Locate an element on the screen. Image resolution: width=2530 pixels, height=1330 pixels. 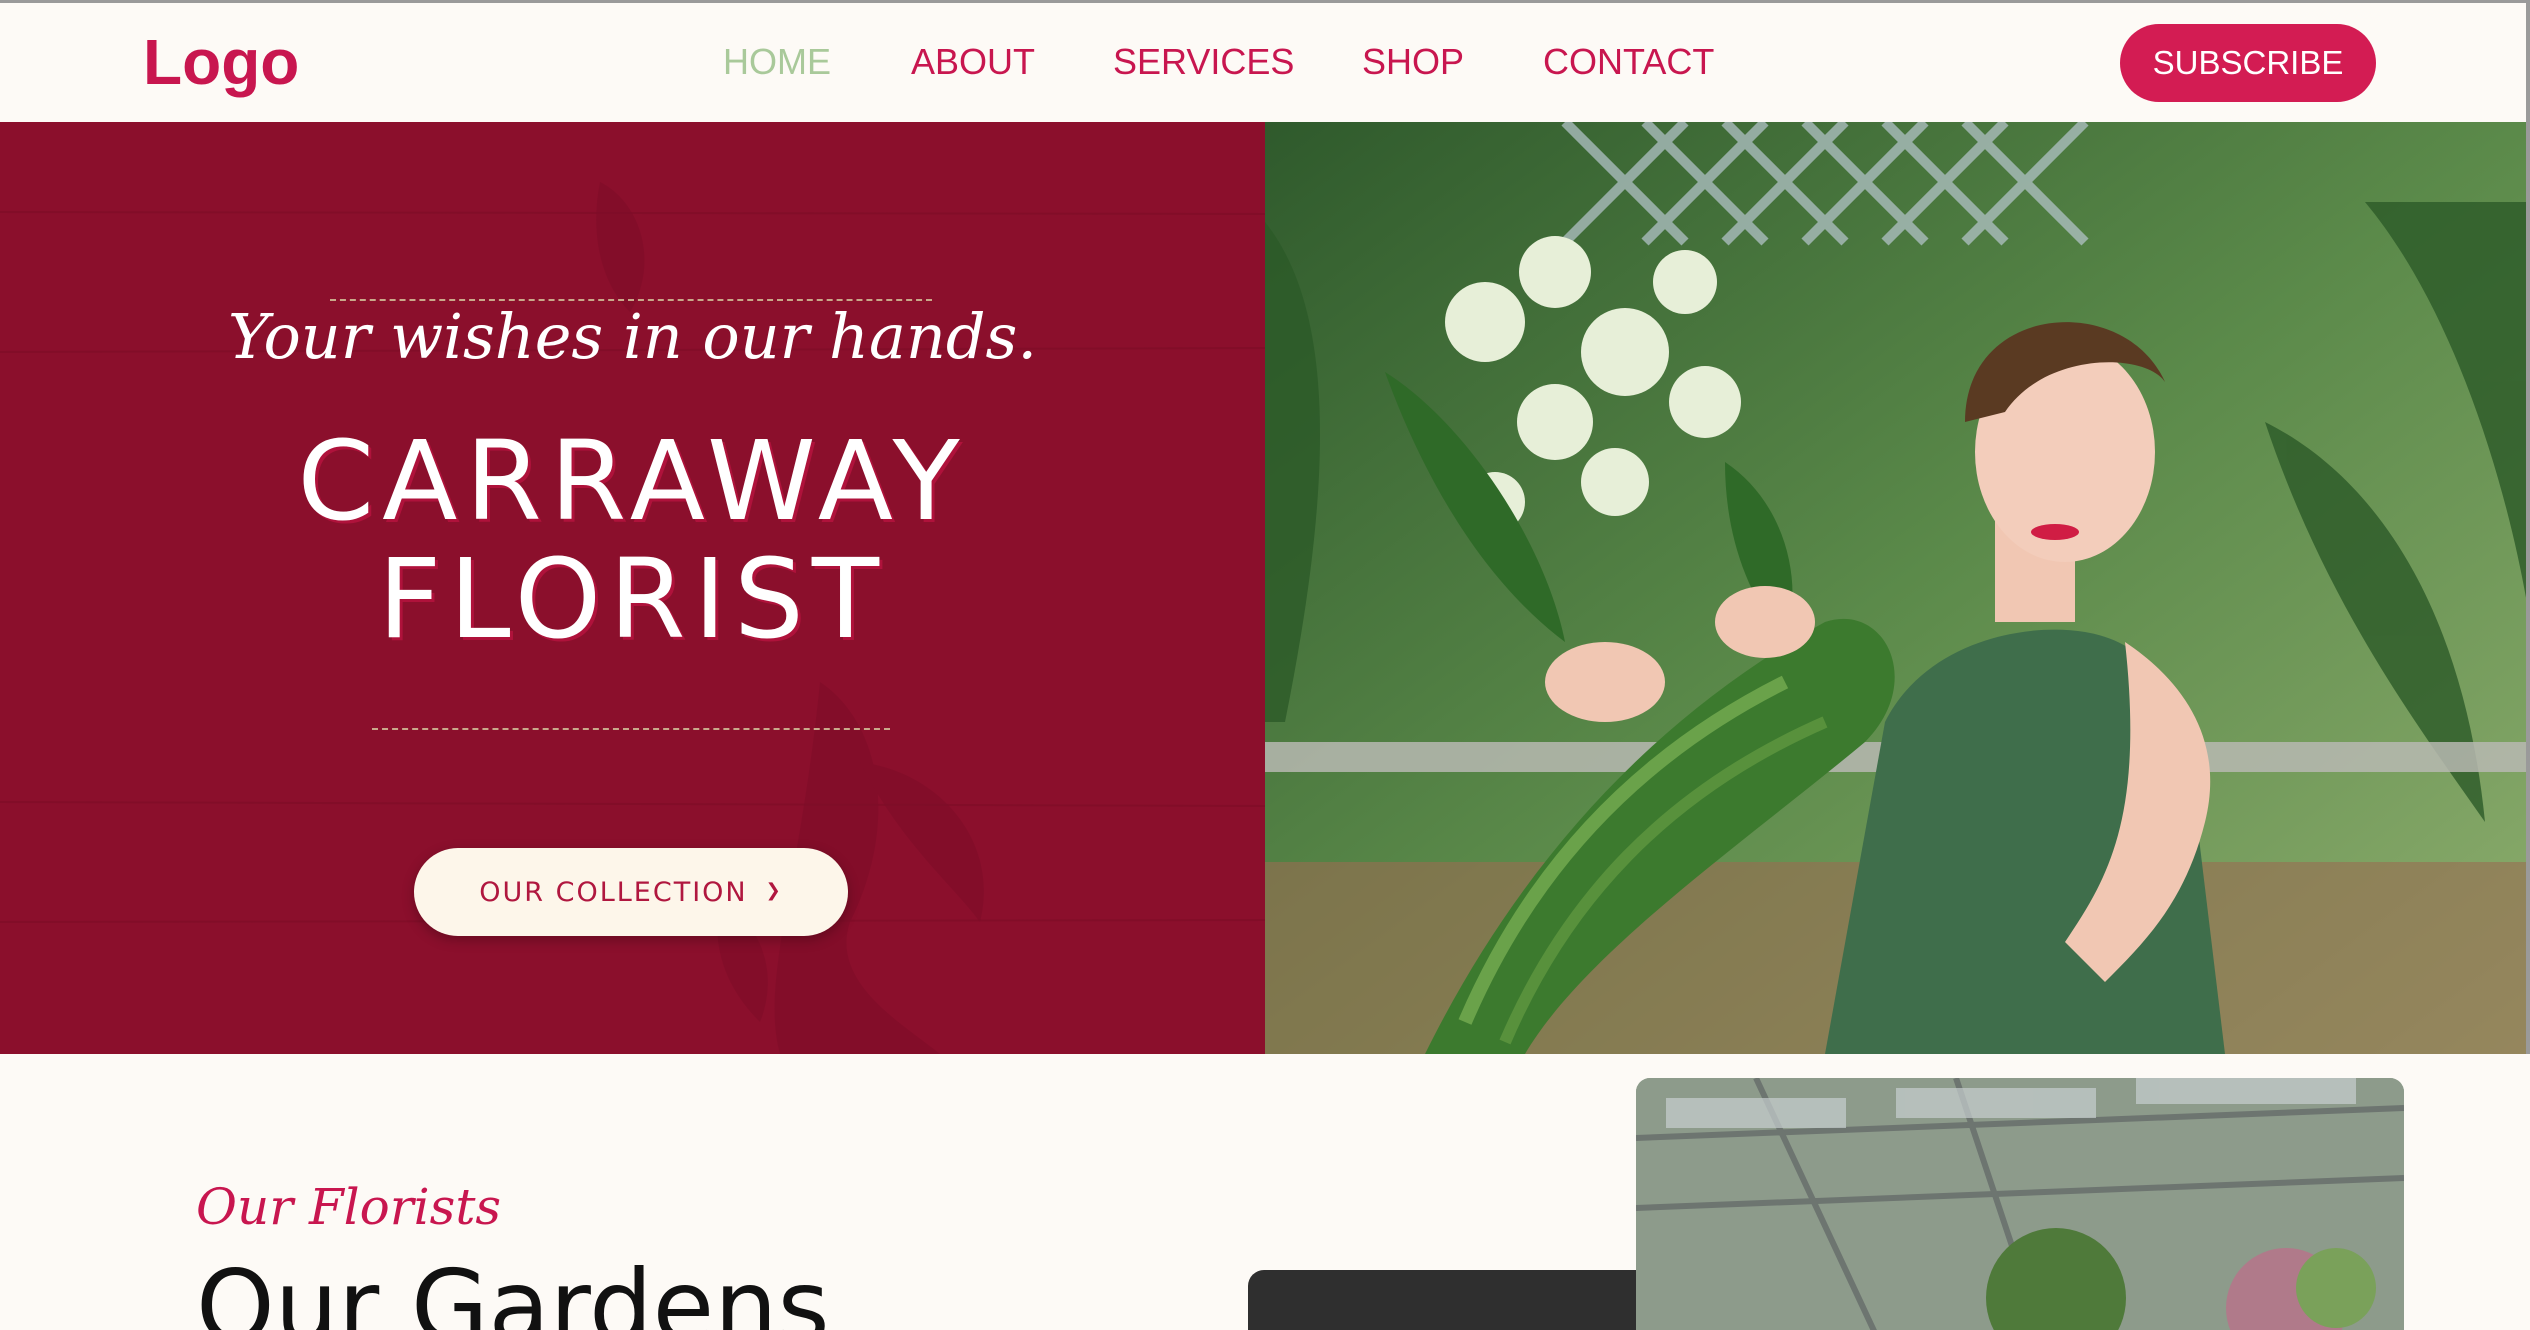
divider-bottom is located at coordinates (631, 729).